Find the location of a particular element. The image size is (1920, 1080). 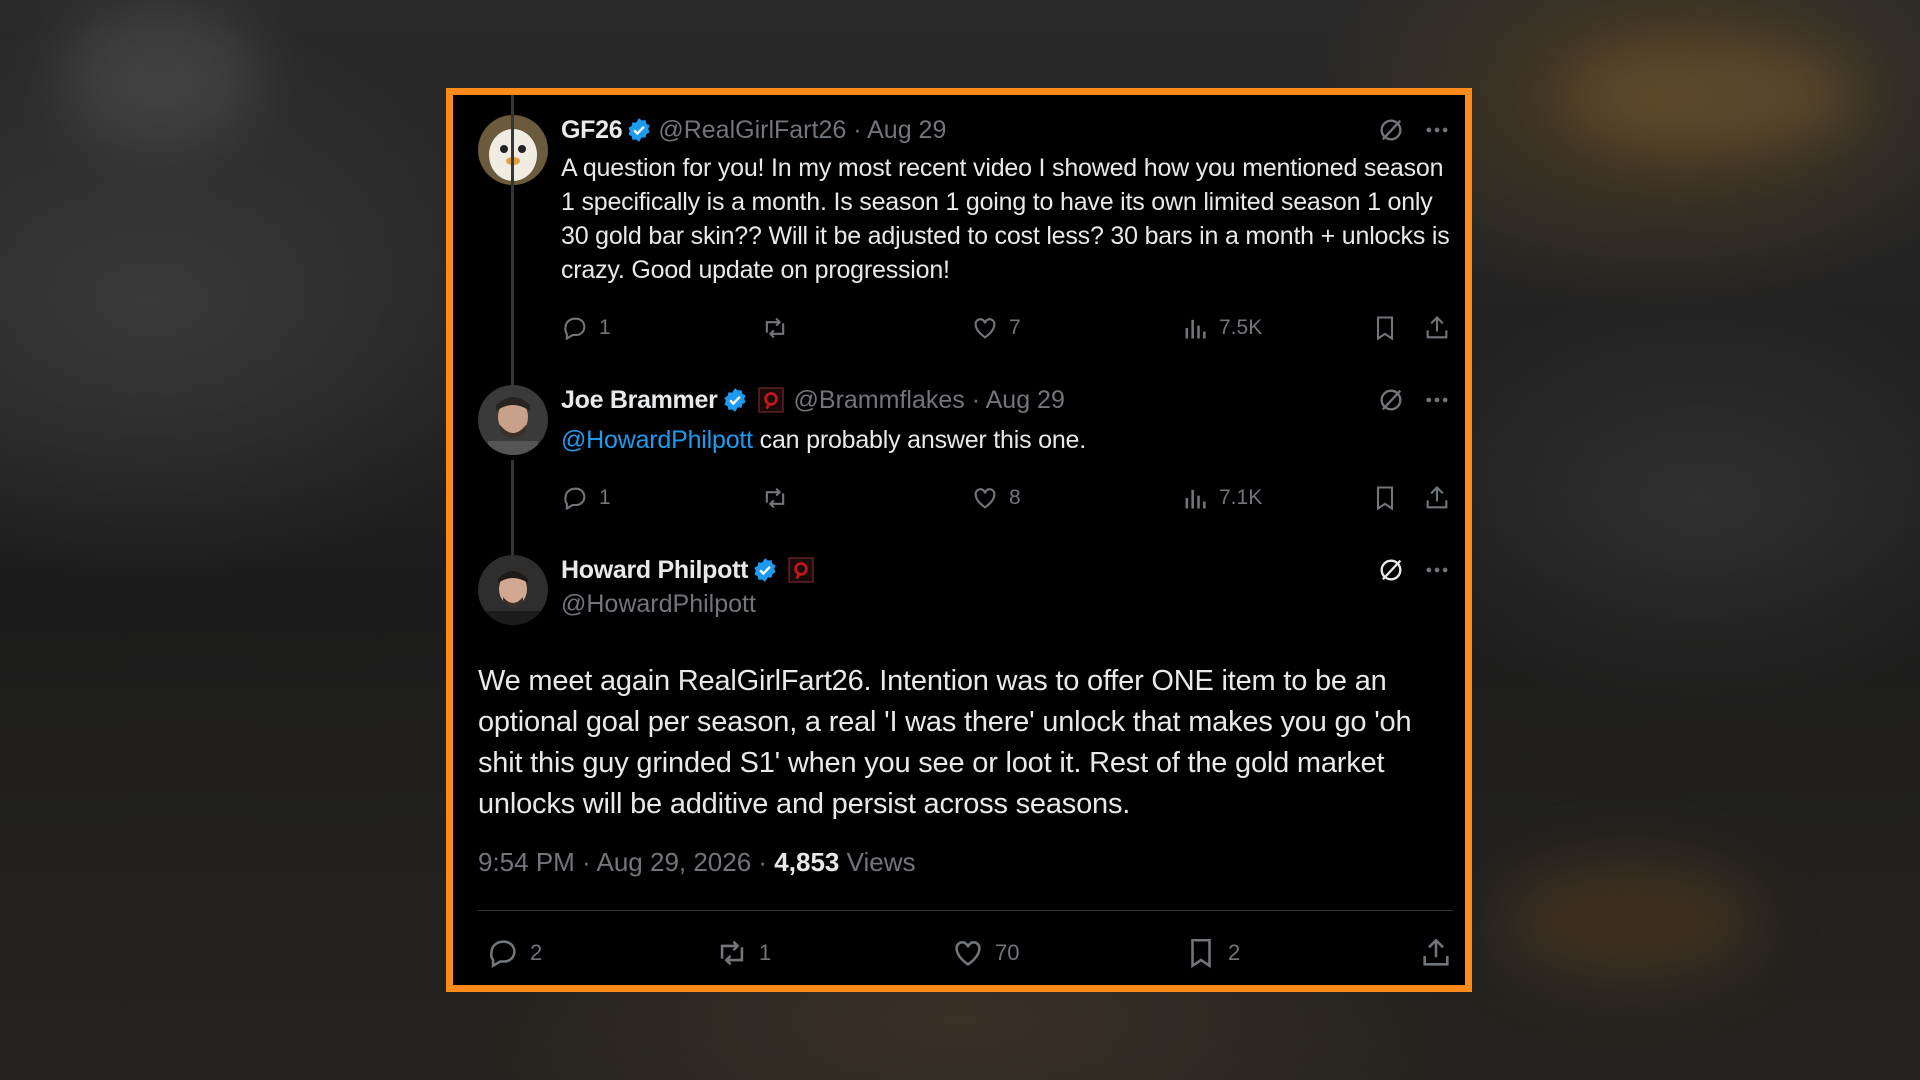

views-total: 4,853 is located at coordinates (807, 862).